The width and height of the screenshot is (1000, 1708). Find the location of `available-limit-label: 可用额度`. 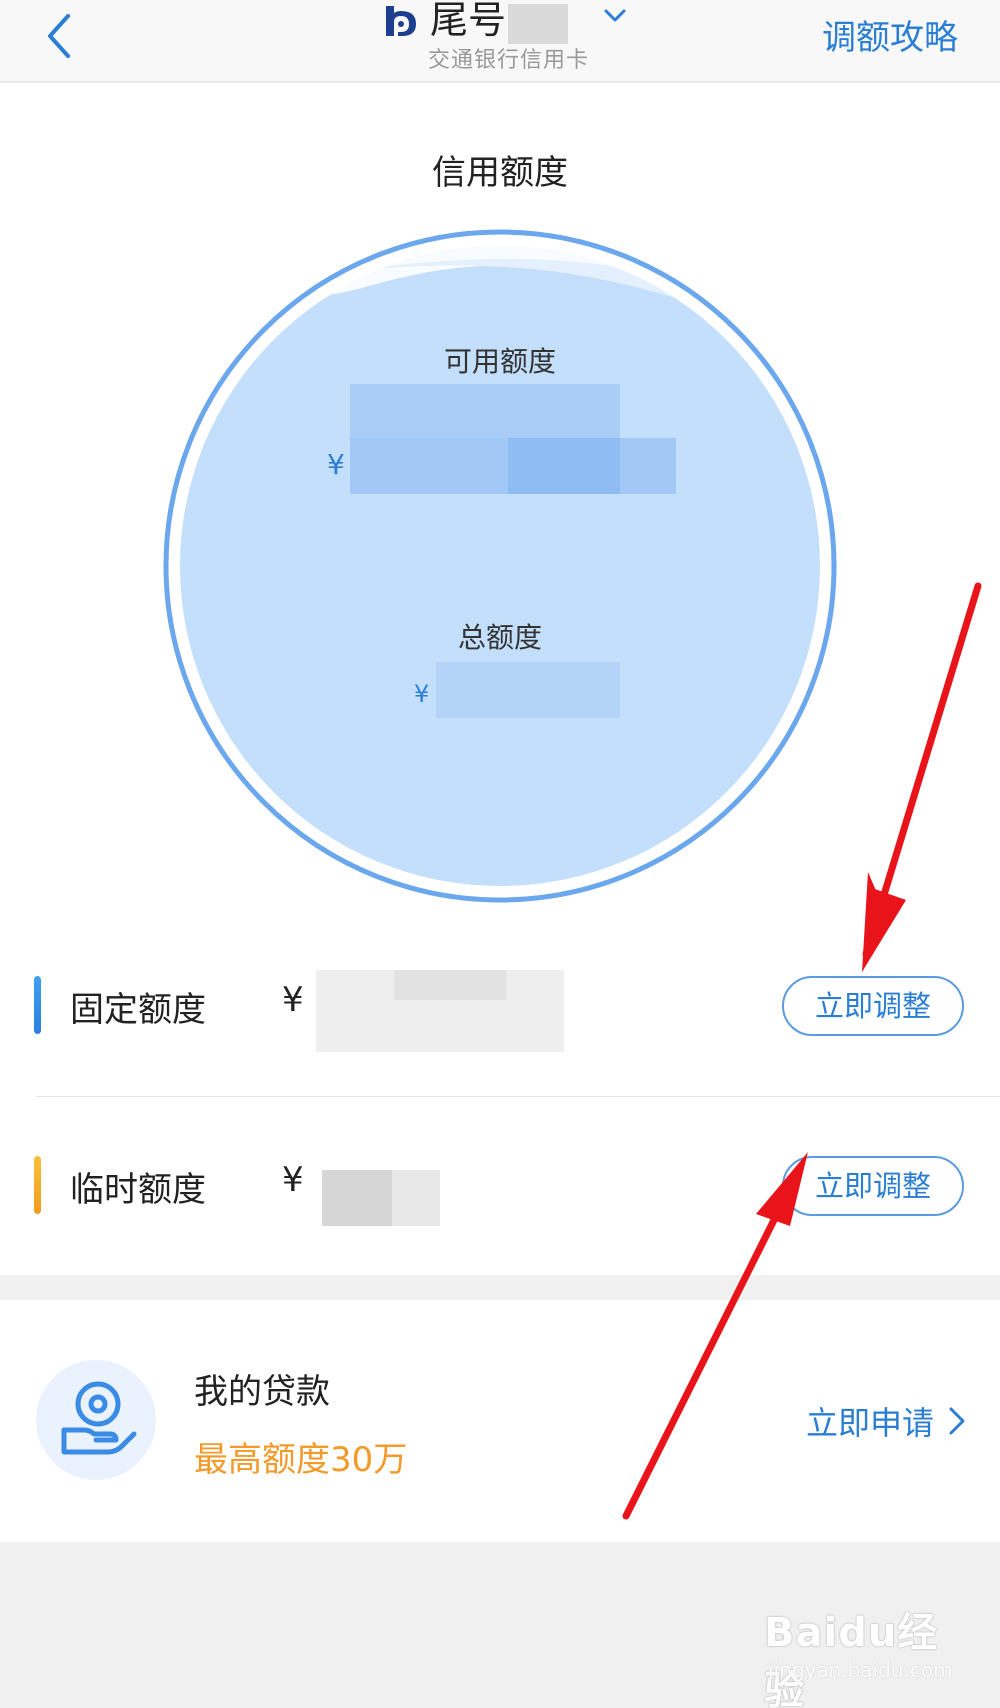

available-limit-label: 可用额度 is located at coordinates (499, 361).